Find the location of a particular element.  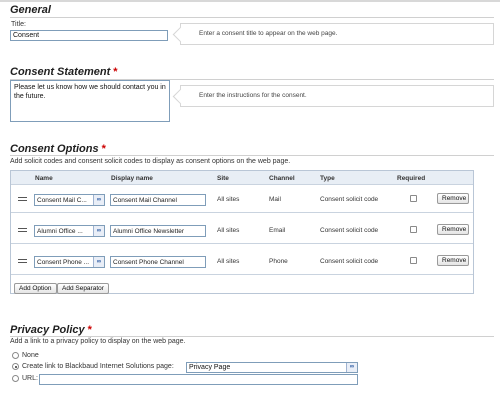

solicit-code-lookup: Alumni Office ... ∞ is located at coordinates (69, 231).